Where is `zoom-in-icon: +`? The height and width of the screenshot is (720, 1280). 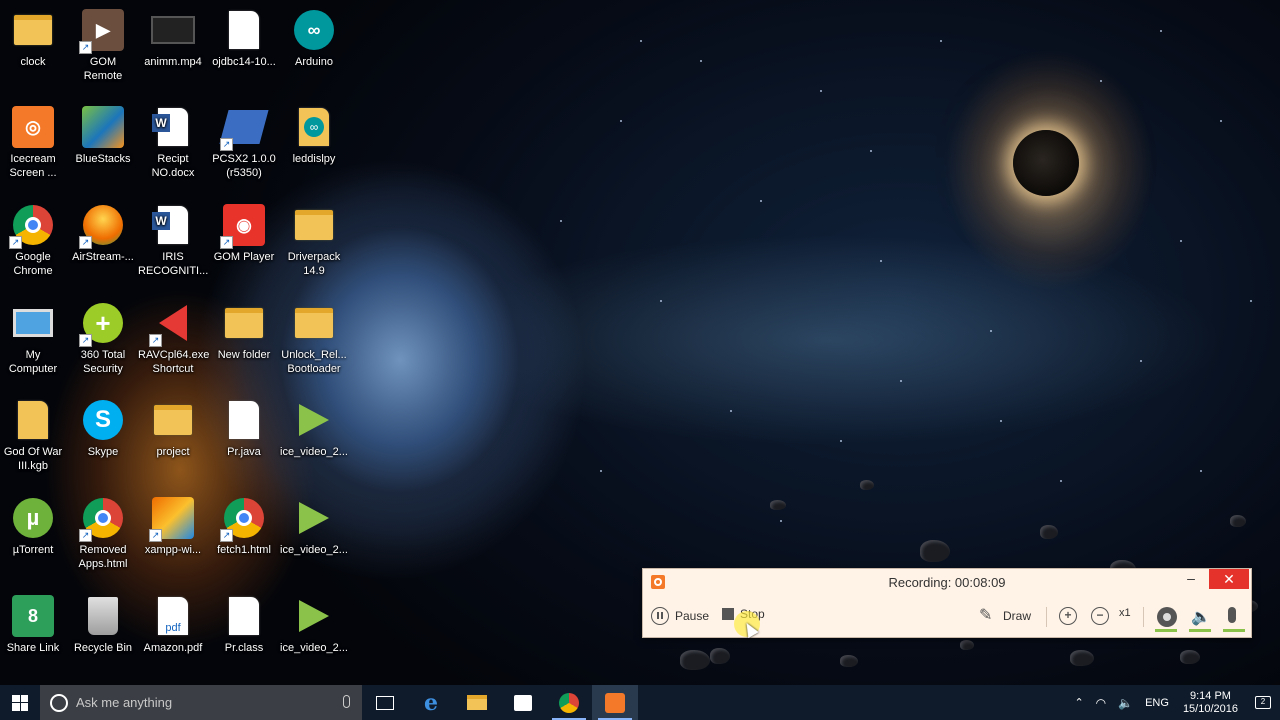
zoom-in-icon: + is located at coordinates (1068, 616).